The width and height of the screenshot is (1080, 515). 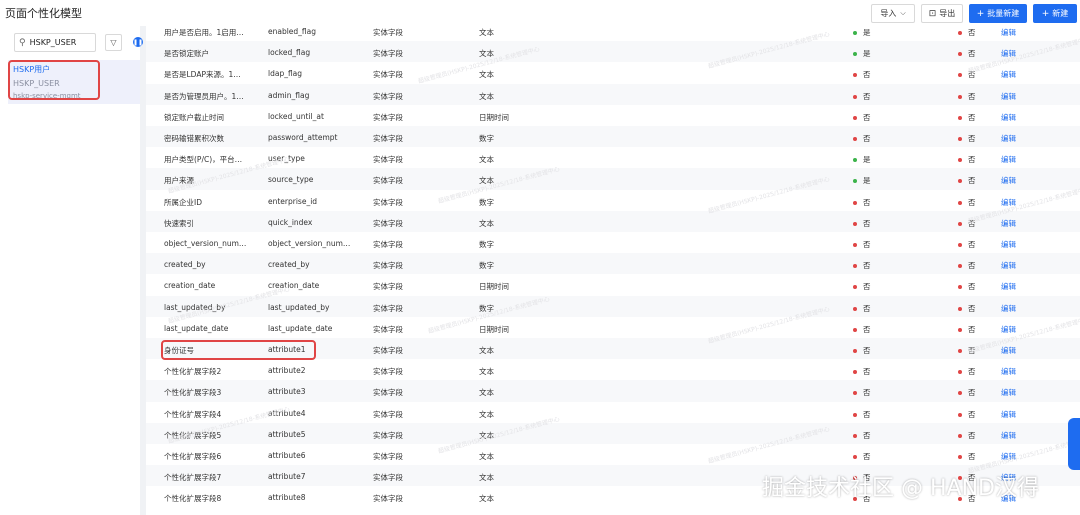 What do you see at coordinates (540, 13) in the screenshot?
I see `top-bar: 页面个性化模型 导入 ⌵ ⊡ 导出 + 批量新建 + 新建` at bounding box center [540, 13].